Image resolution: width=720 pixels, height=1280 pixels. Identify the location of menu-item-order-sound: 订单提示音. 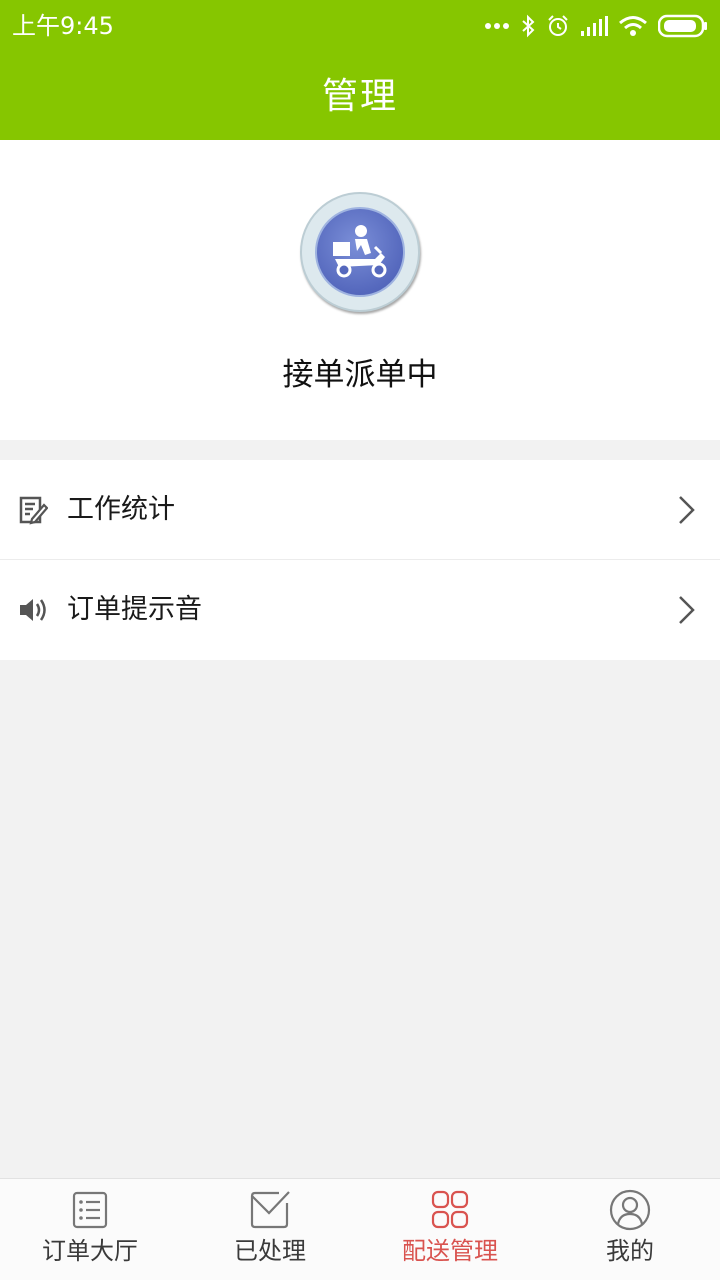
(360, 610).